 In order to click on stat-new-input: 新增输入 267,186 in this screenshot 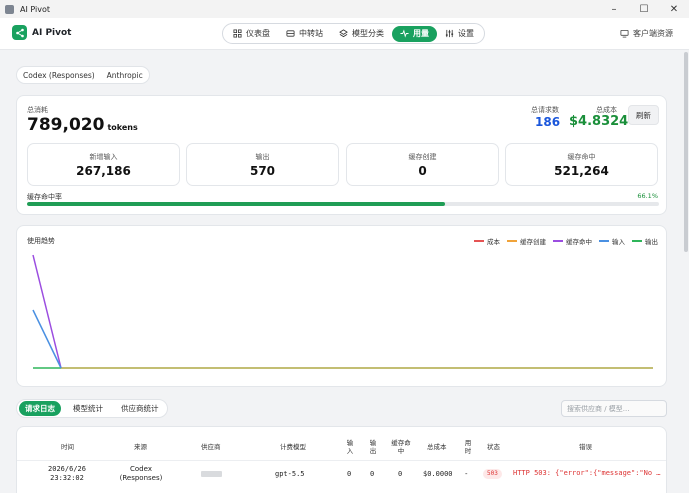, I will do `click(103, 164)`.